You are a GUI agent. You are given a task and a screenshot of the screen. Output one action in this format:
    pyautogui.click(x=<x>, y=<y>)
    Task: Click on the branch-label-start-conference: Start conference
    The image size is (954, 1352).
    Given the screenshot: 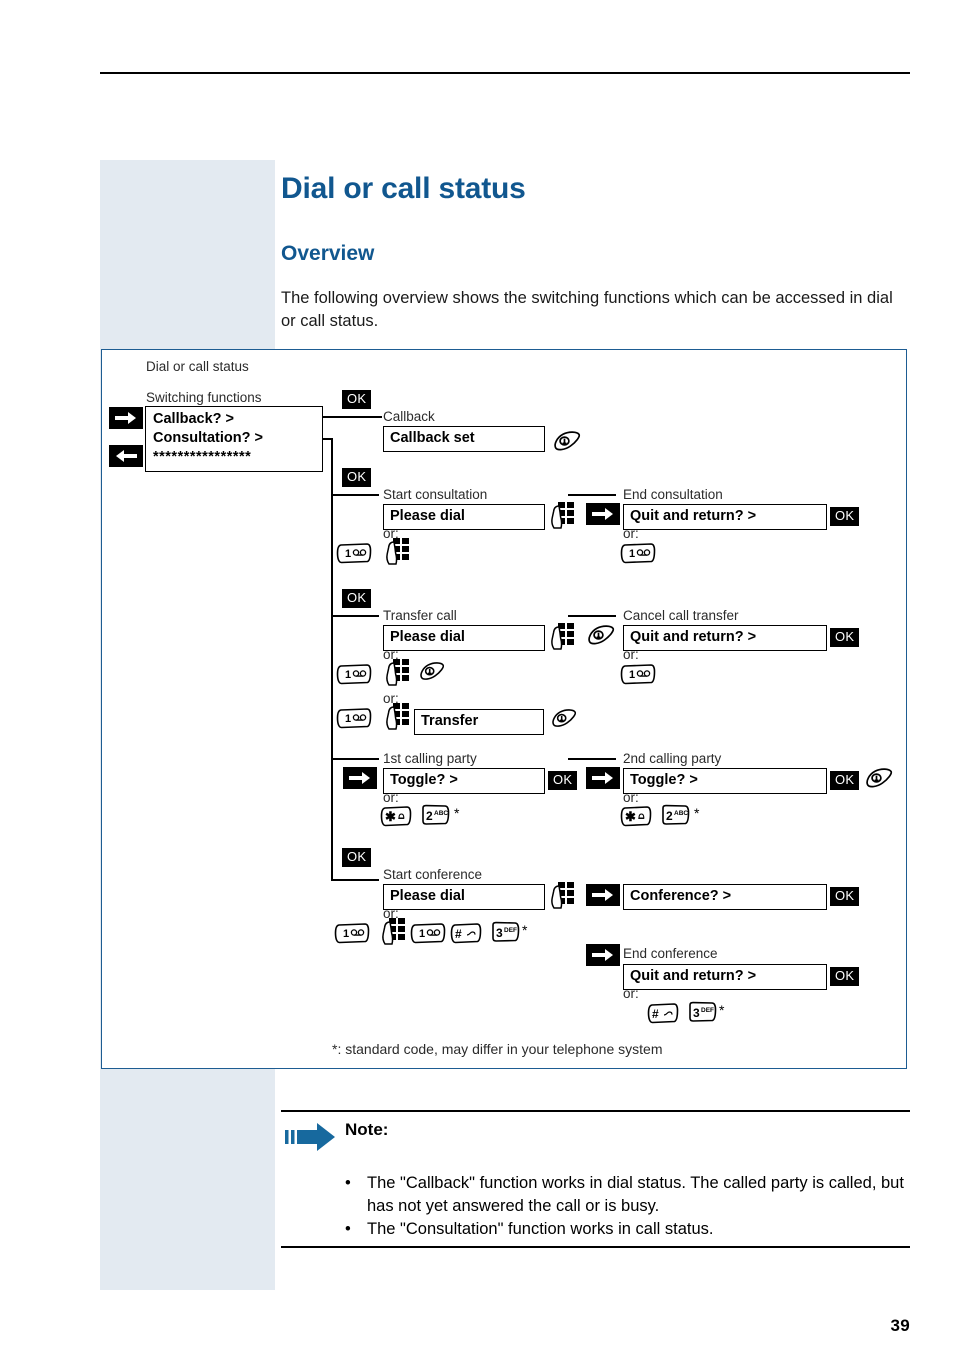 What is the action you would take?
    pyautogui.click(x=433, y=874)
    